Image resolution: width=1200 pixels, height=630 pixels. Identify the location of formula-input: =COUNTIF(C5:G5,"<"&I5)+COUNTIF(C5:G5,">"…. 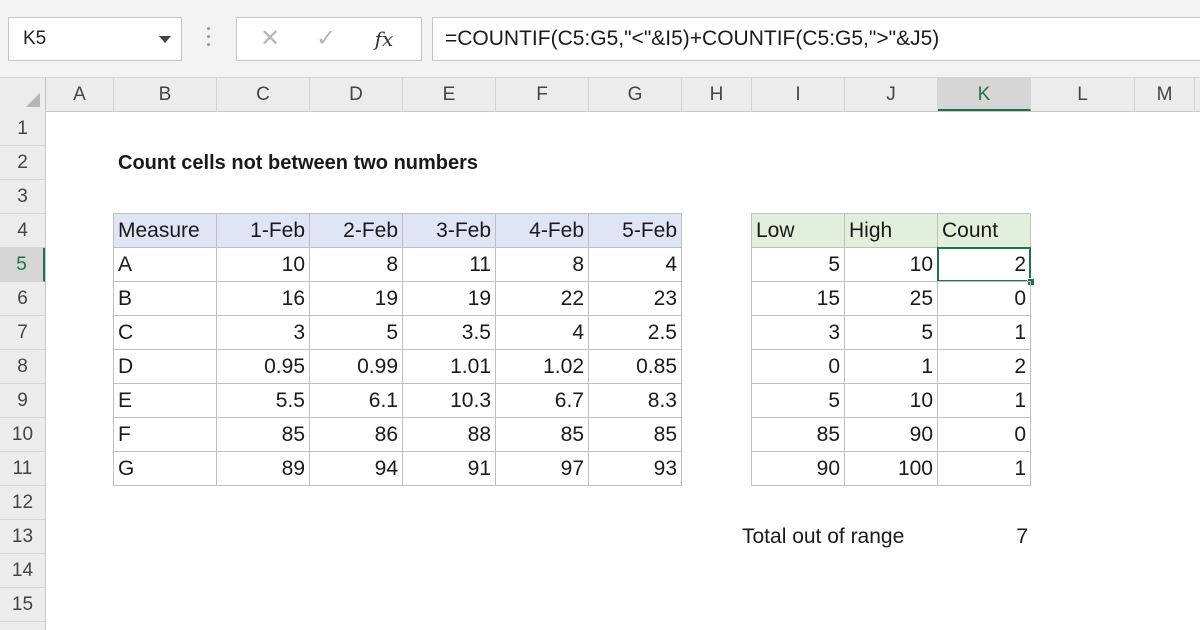
(816, 39).